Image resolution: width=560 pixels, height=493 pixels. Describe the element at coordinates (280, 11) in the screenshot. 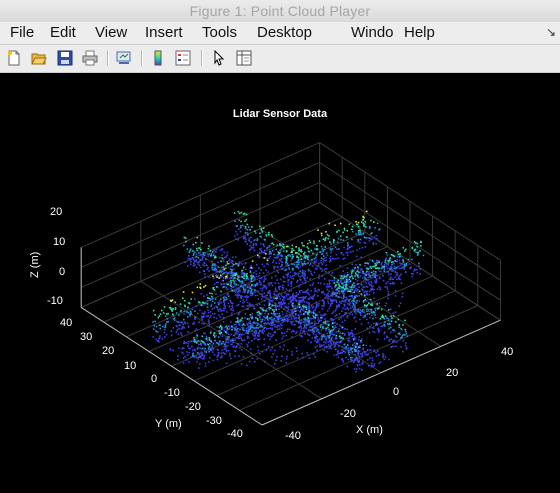

I see `title-bar: Figure 1: Point Cloud Player` at that location.